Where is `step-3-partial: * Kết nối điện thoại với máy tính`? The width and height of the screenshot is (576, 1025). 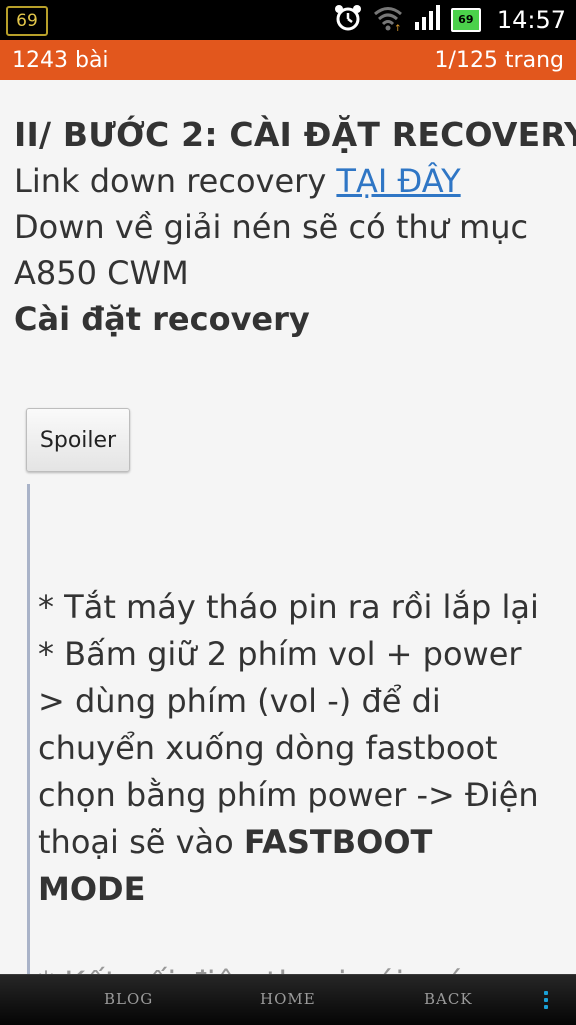 step-3-partial: * Kết nối điện thoại với máy tính is located at coordinates (288, 967).